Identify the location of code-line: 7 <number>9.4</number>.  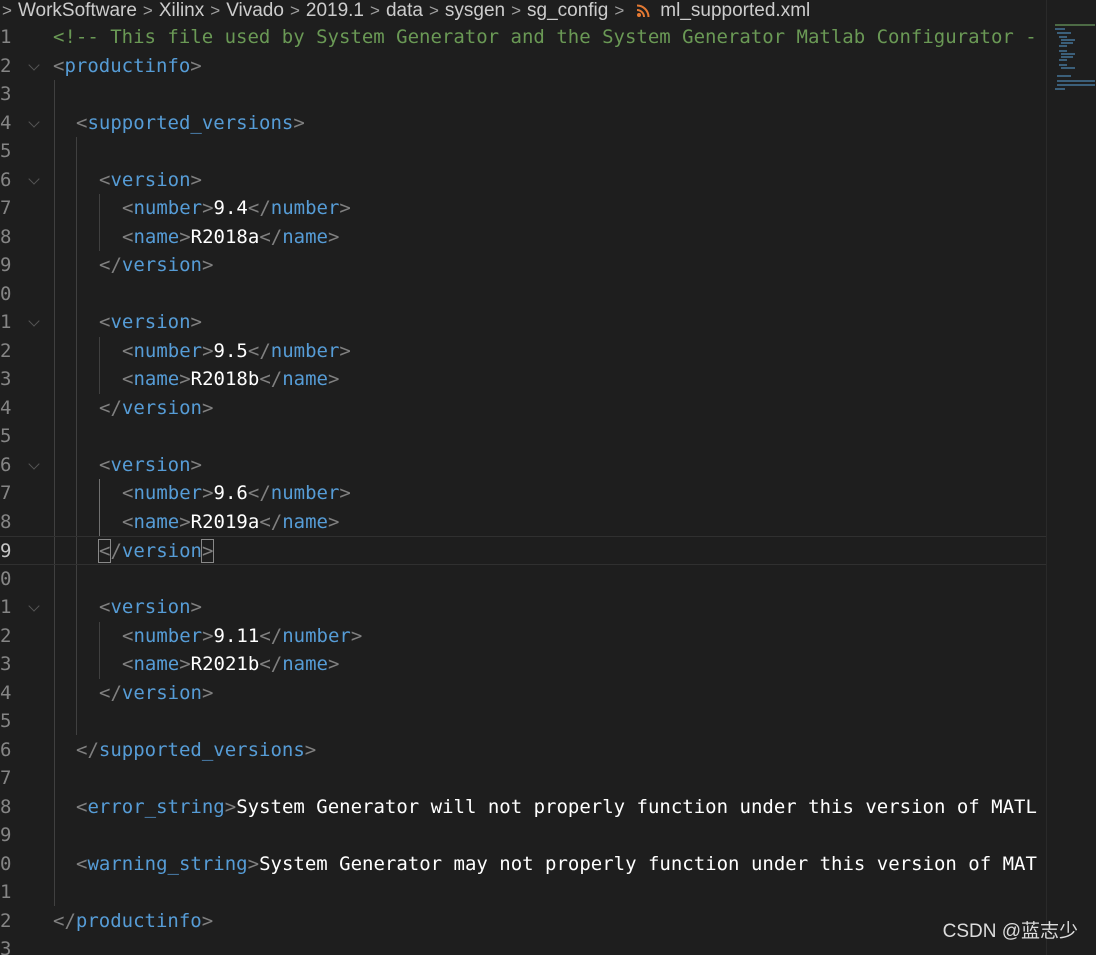
(523, 208).